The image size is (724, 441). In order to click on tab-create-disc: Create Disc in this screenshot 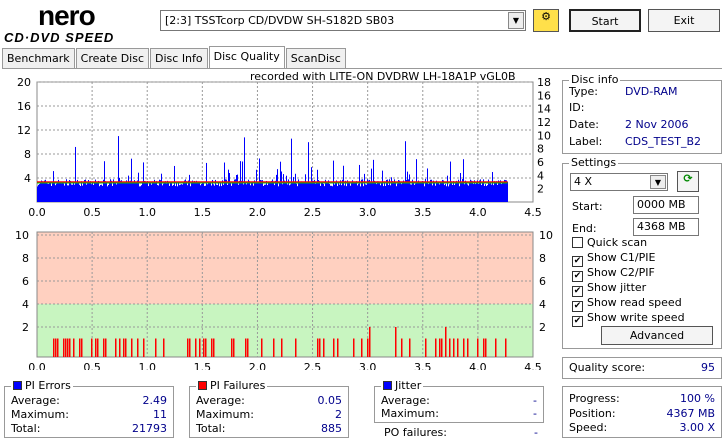, I will do `click(112, 58)`.